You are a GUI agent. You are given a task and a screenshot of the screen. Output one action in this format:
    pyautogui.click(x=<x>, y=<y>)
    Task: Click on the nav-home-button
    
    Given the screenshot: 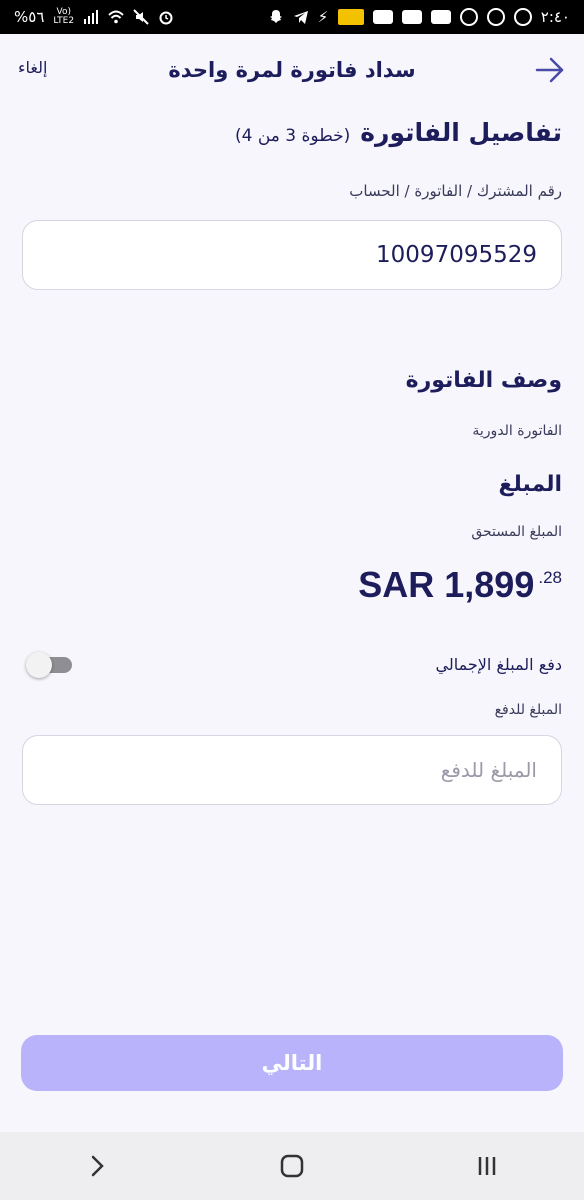 What is the action you would take?
    pyautogui.click(x=292, y=1166)
    